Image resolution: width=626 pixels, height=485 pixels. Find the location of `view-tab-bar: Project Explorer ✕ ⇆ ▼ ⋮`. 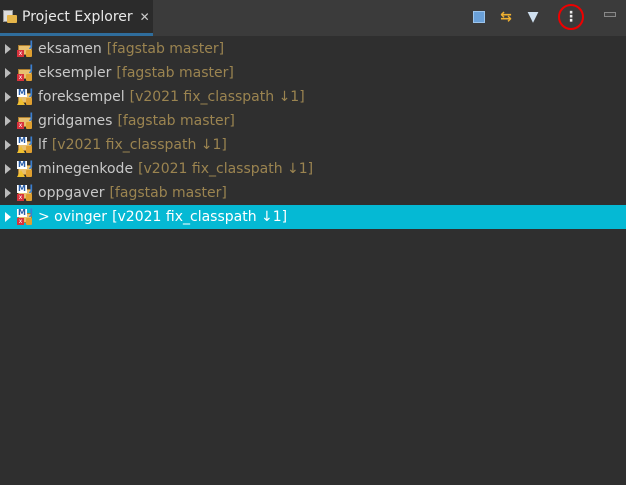

view-tab-bar: Project Explorer ✕ ⇆ ▼ ⋮ is located at coordinates (313, 18).